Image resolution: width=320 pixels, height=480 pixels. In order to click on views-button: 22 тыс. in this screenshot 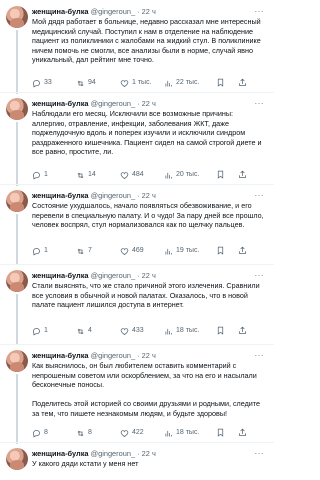, I will do `click(181, 83)`.